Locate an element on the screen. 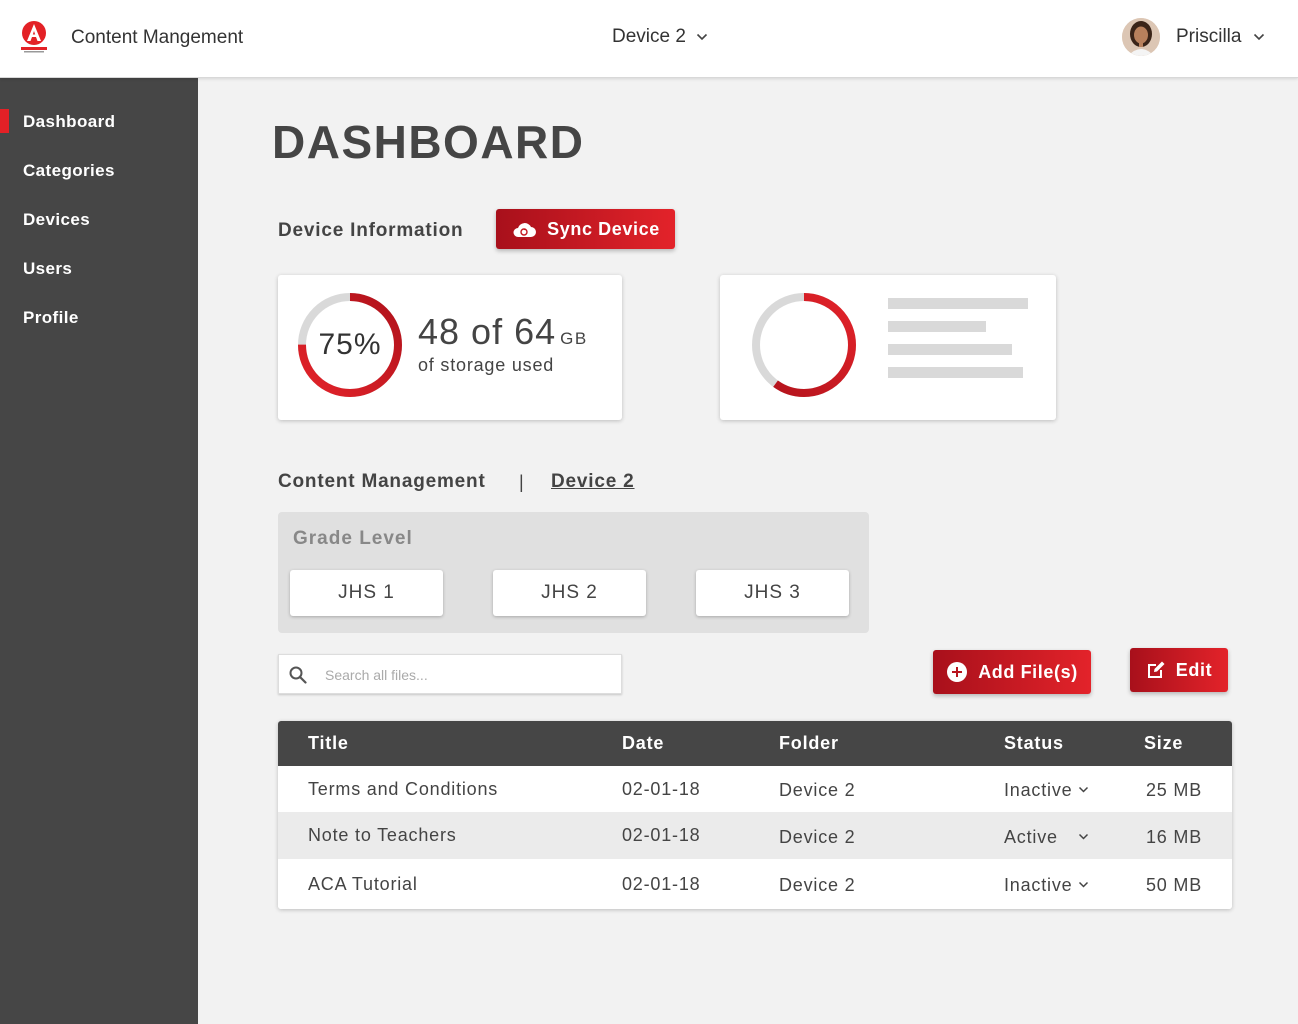  device-selector-label: Device 2 is located at coordinates (649, 36).